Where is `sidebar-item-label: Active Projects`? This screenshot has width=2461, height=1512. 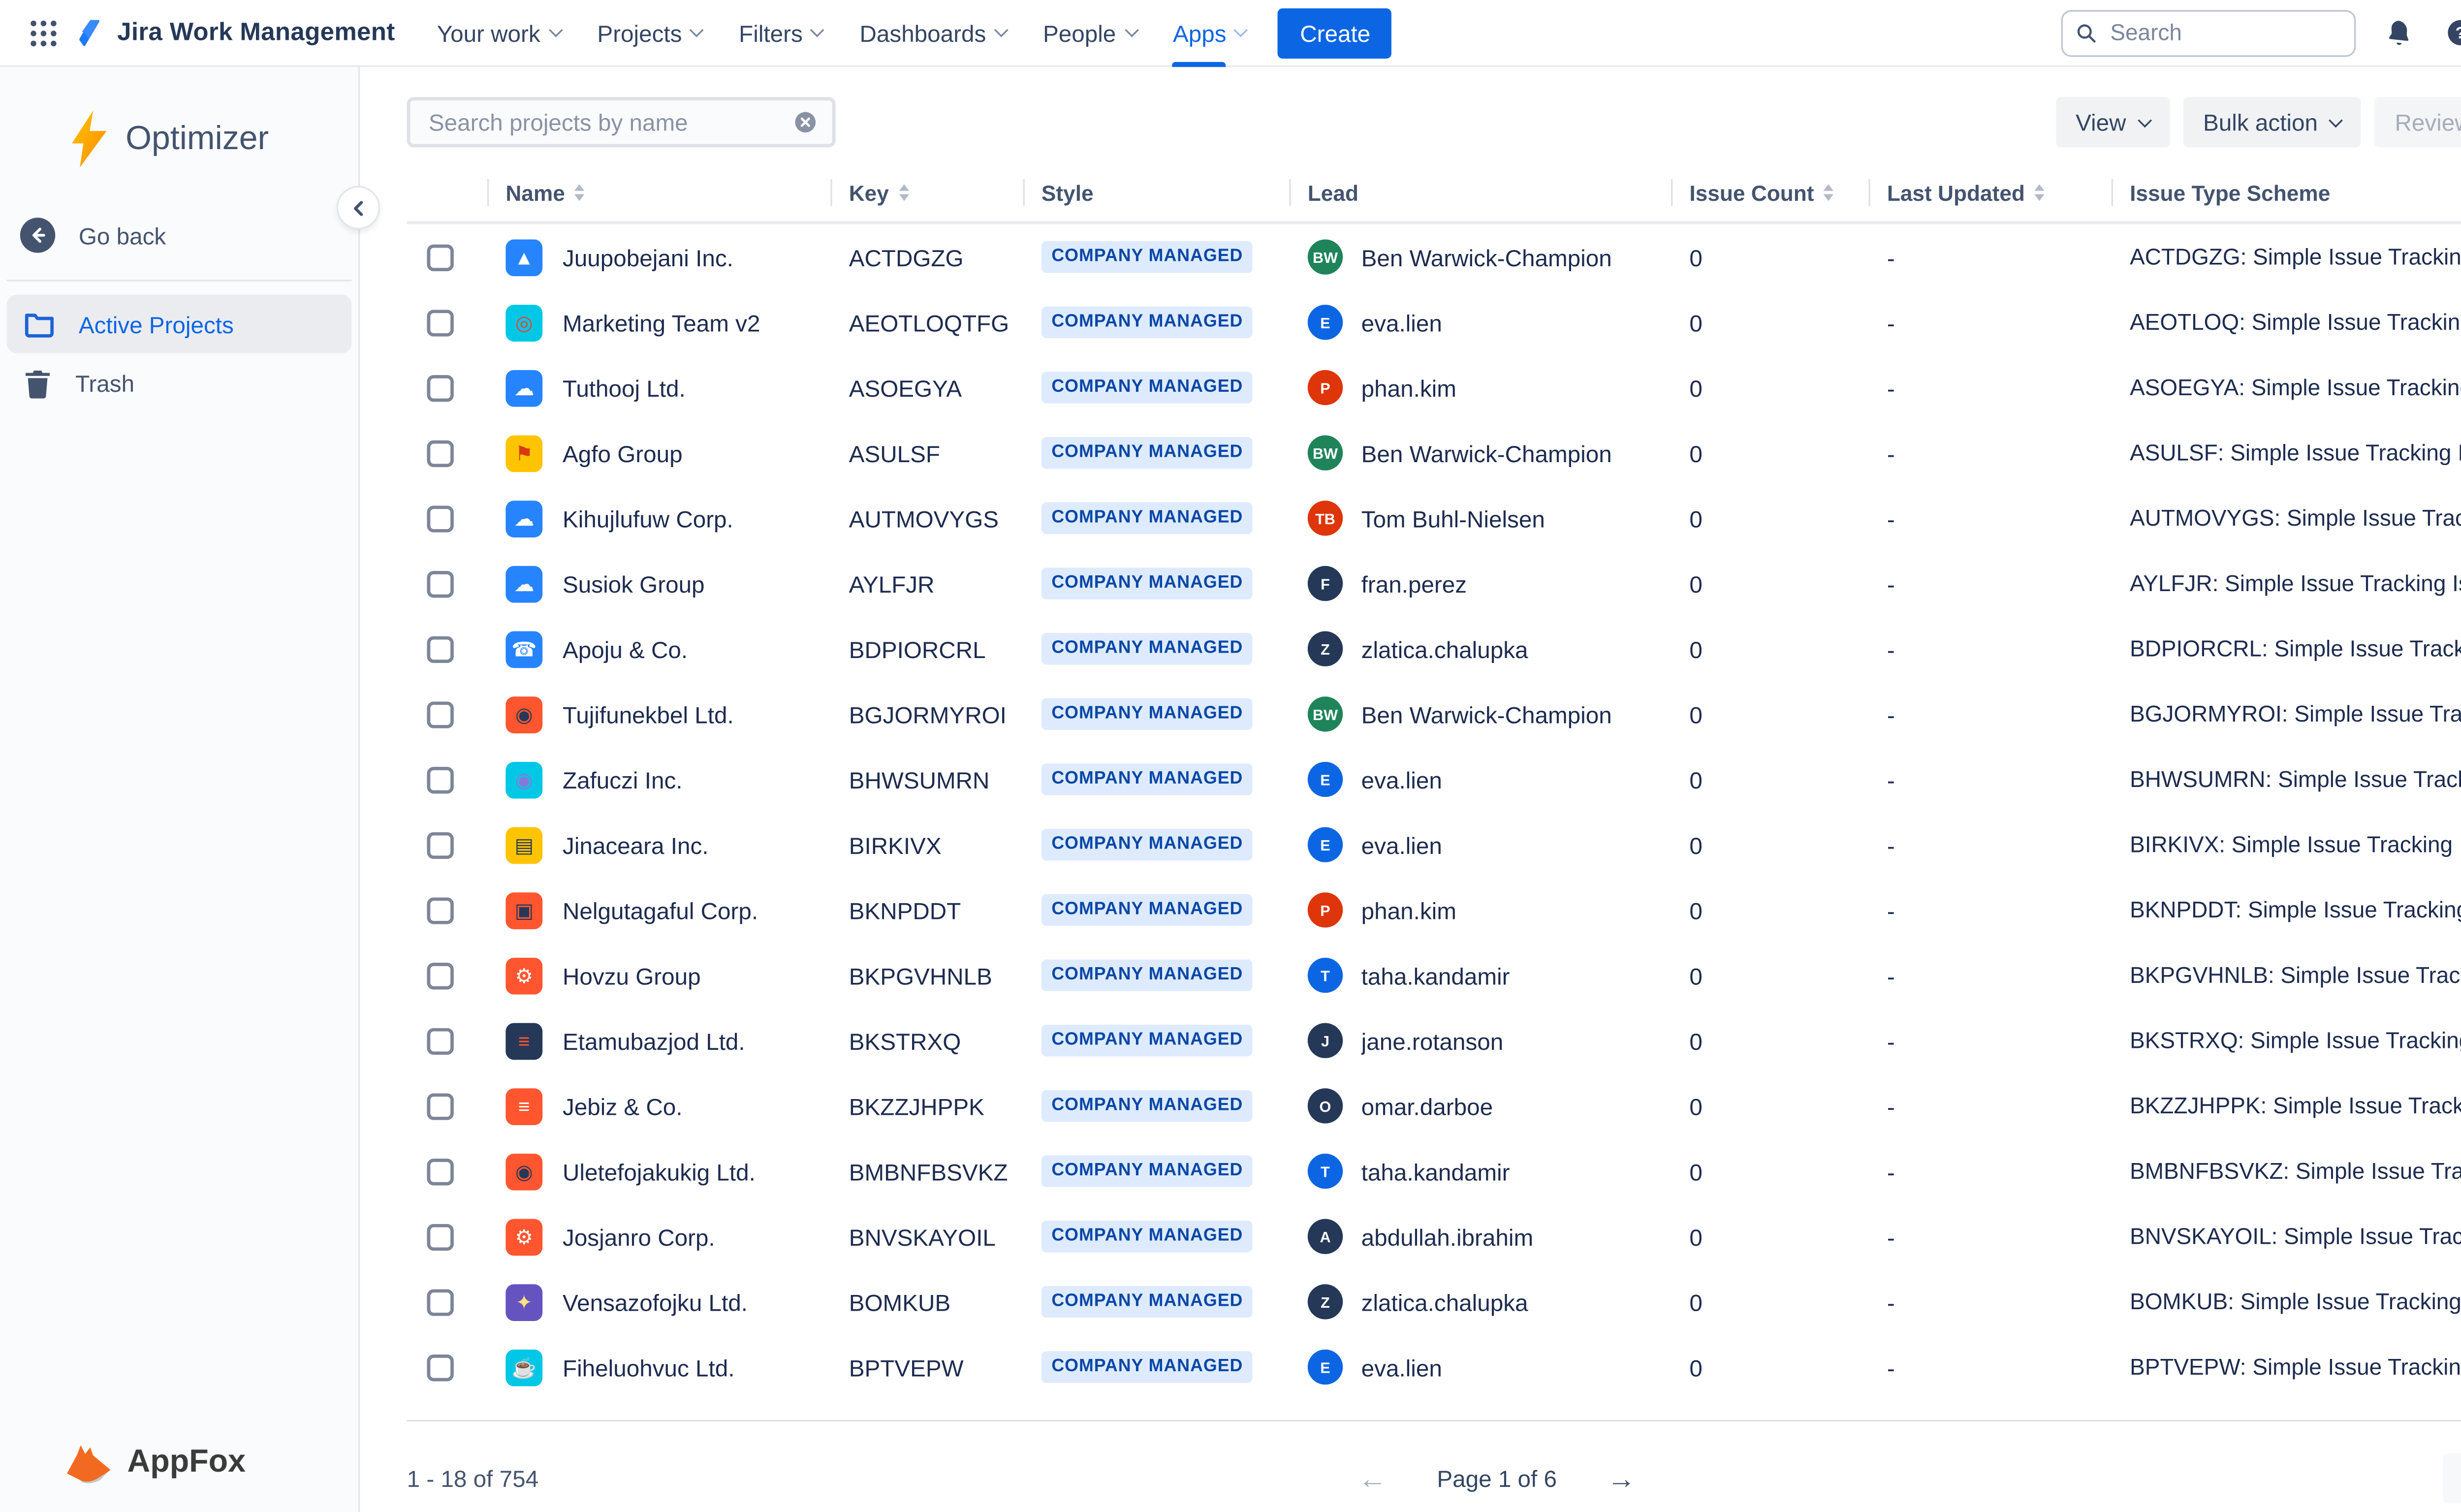
sidebar-item-label: Active Projects is located at coordinates (156, 324).